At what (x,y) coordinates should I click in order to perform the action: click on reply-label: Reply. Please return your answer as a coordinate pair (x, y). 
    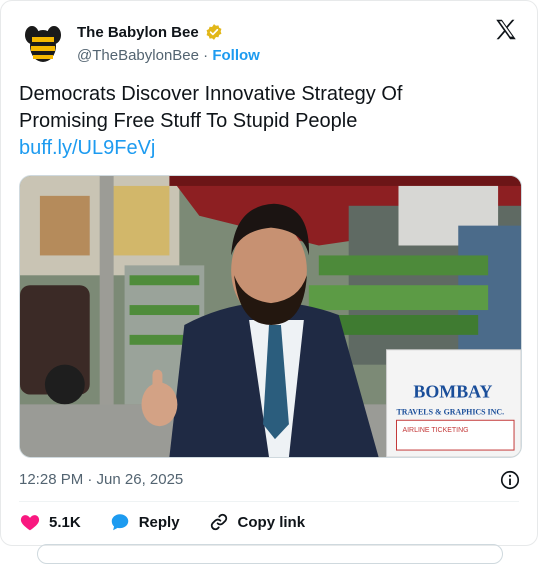
    Looking at the image, I should click on (159, 522).